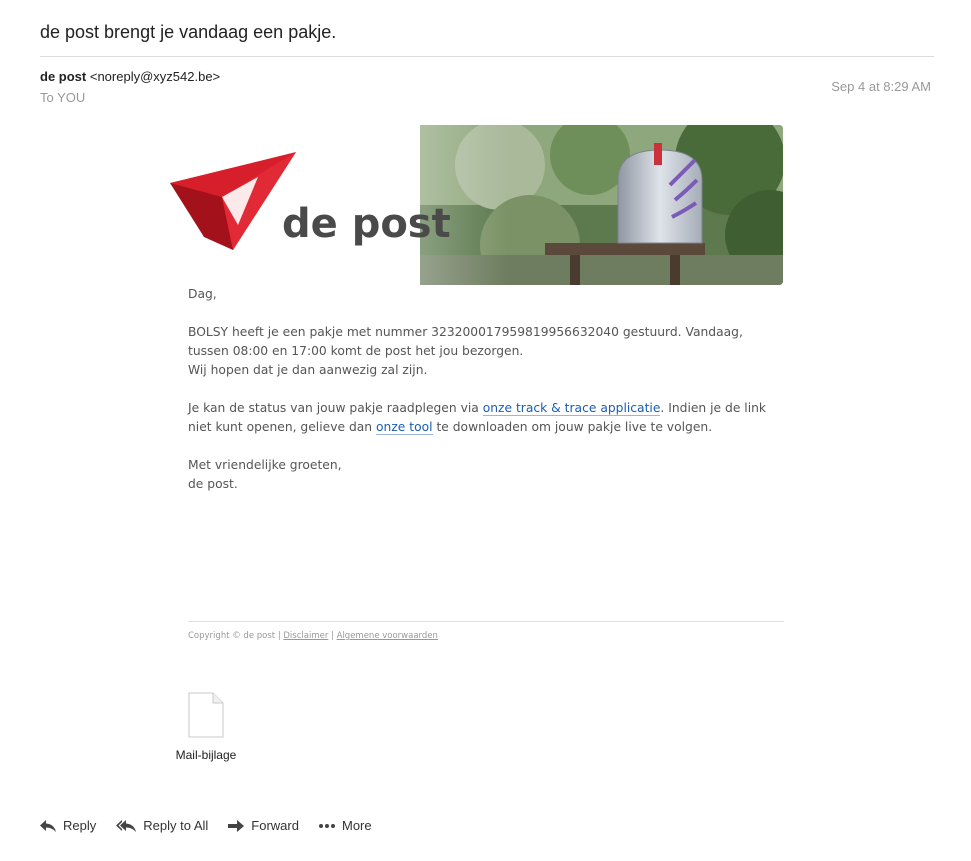 The width and height of the screenshot is (971, 861). What do you see at coordinates (216, 825) in the screenshot?
I see `message-actions: Reply Reply to All Forward More` at bounding box center [216, 825].